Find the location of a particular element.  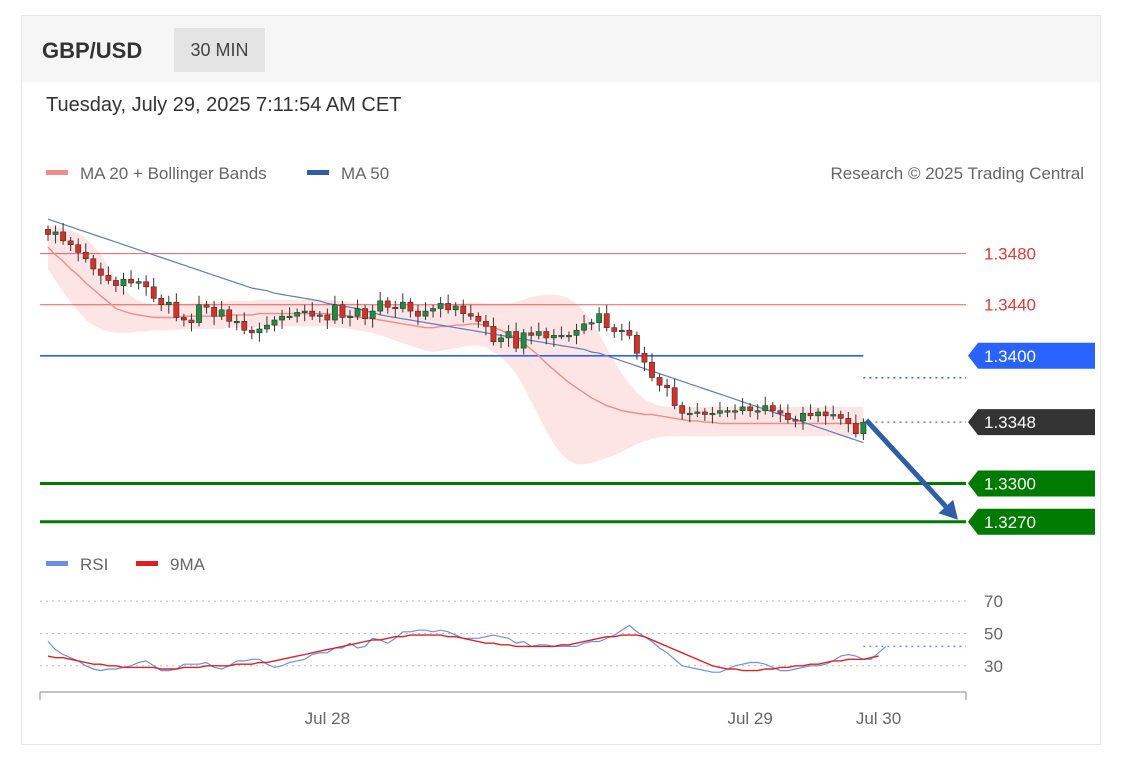

ma50-legend-swatch is located at coordinates (318, 172).